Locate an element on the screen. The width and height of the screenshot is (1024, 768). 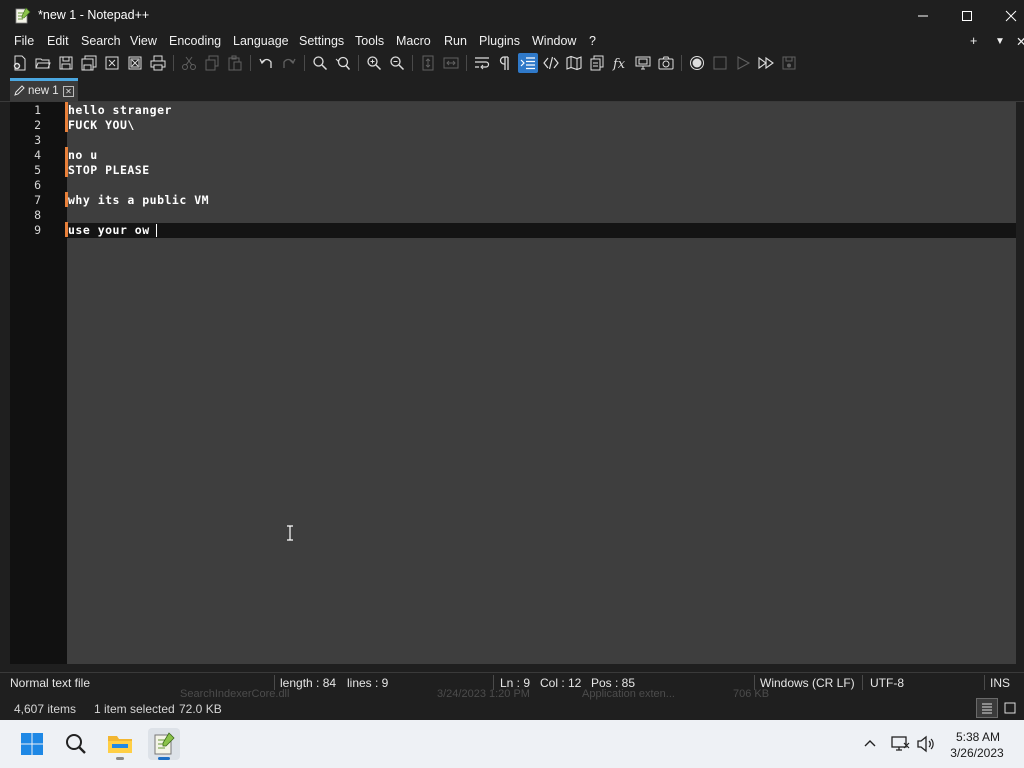
save-icon is located at coordinates (66, 63).